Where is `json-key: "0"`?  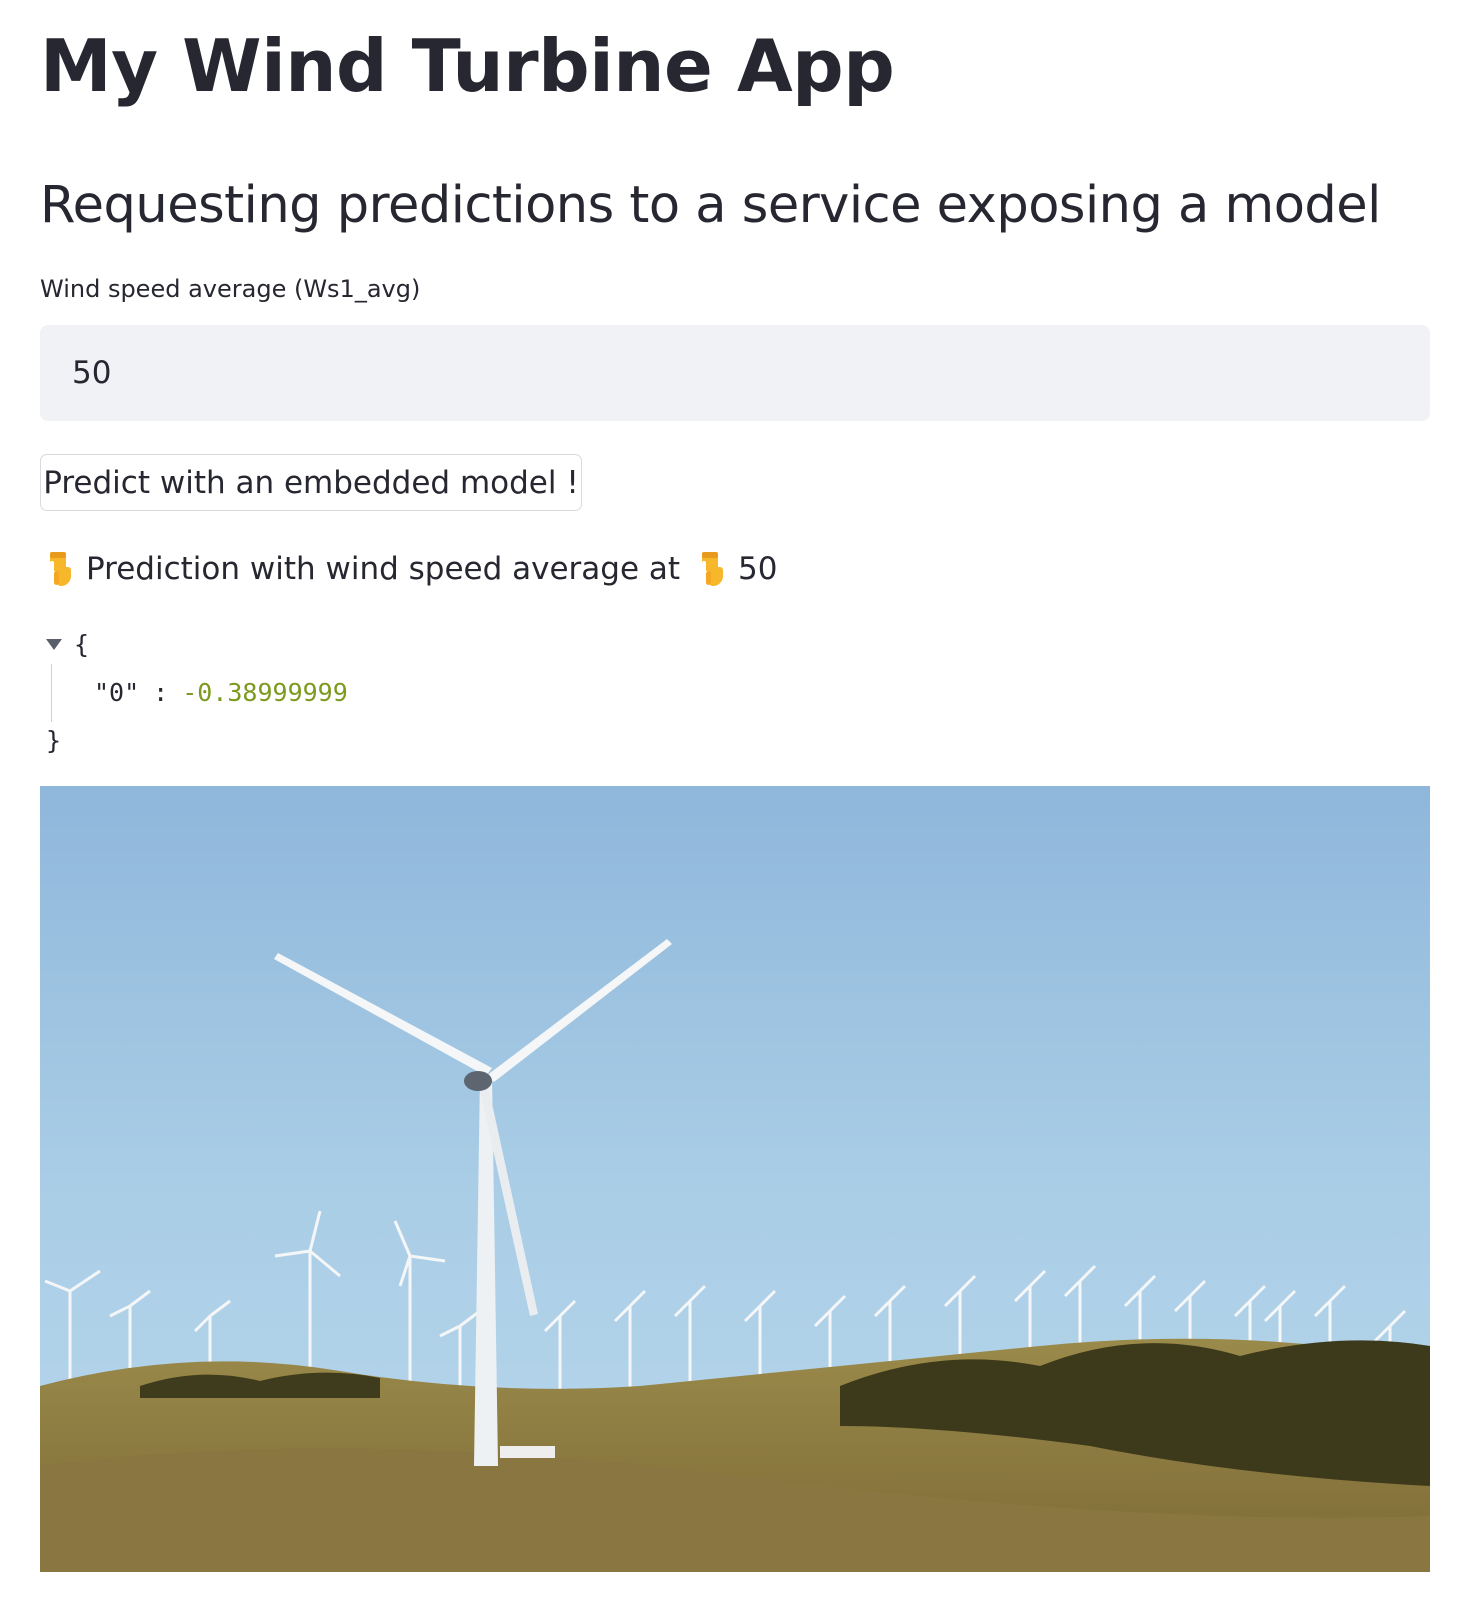 json-key: "0" is located at coordinates (117, 692).